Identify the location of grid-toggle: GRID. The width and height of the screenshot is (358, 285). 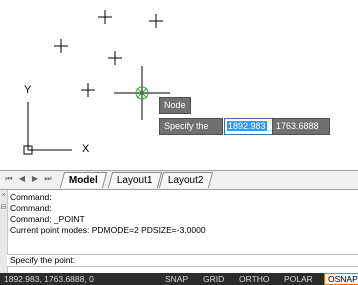
(213, 279).